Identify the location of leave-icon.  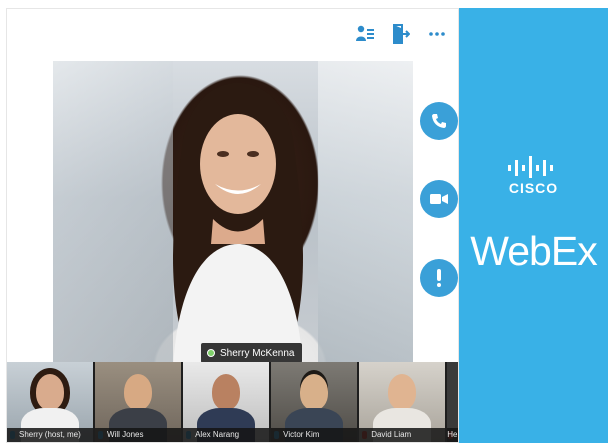
(401, 34).